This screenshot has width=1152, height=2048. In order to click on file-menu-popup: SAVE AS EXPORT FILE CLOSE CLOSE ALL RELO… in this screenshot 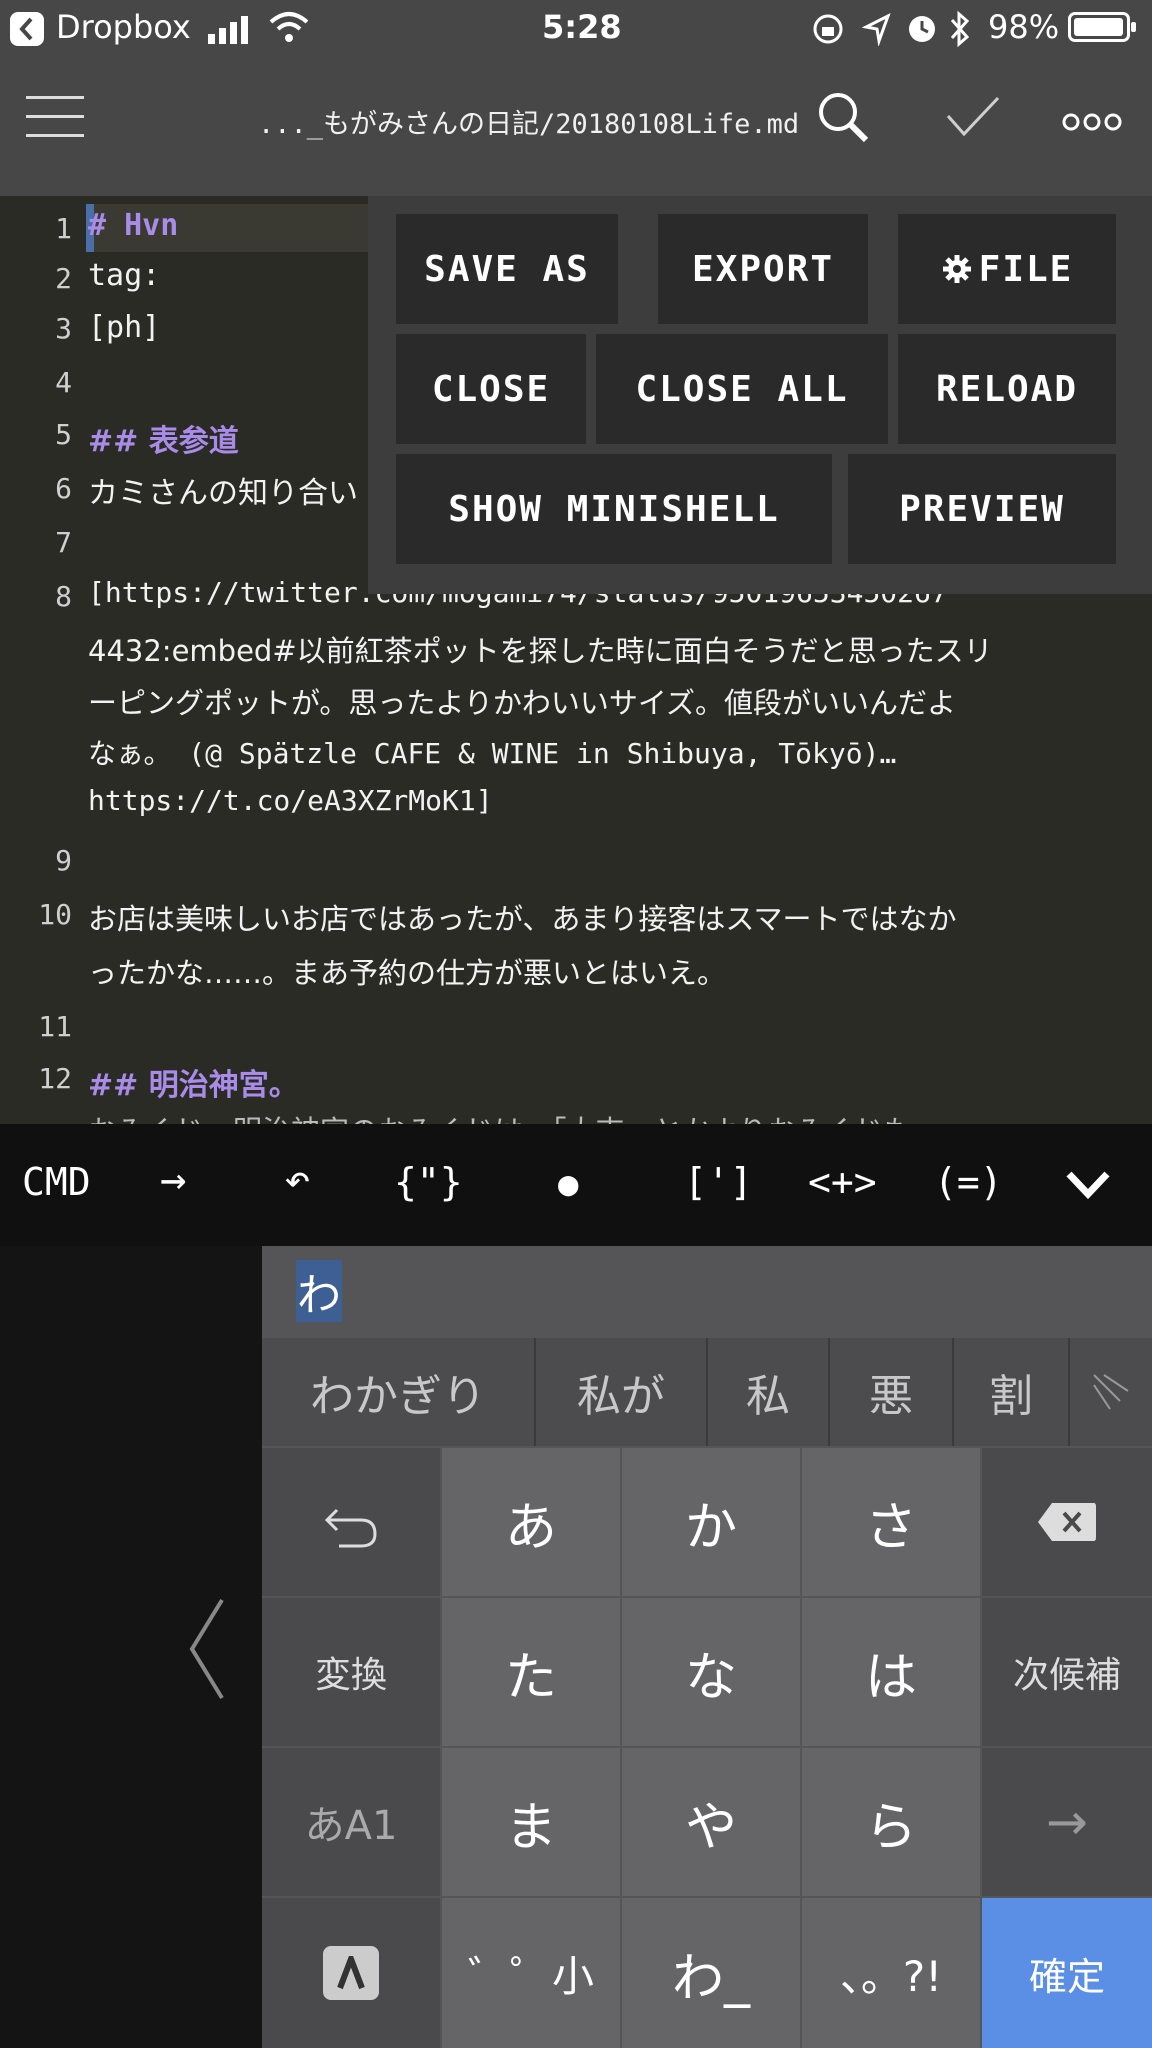, I will do `click(760, 395)`.